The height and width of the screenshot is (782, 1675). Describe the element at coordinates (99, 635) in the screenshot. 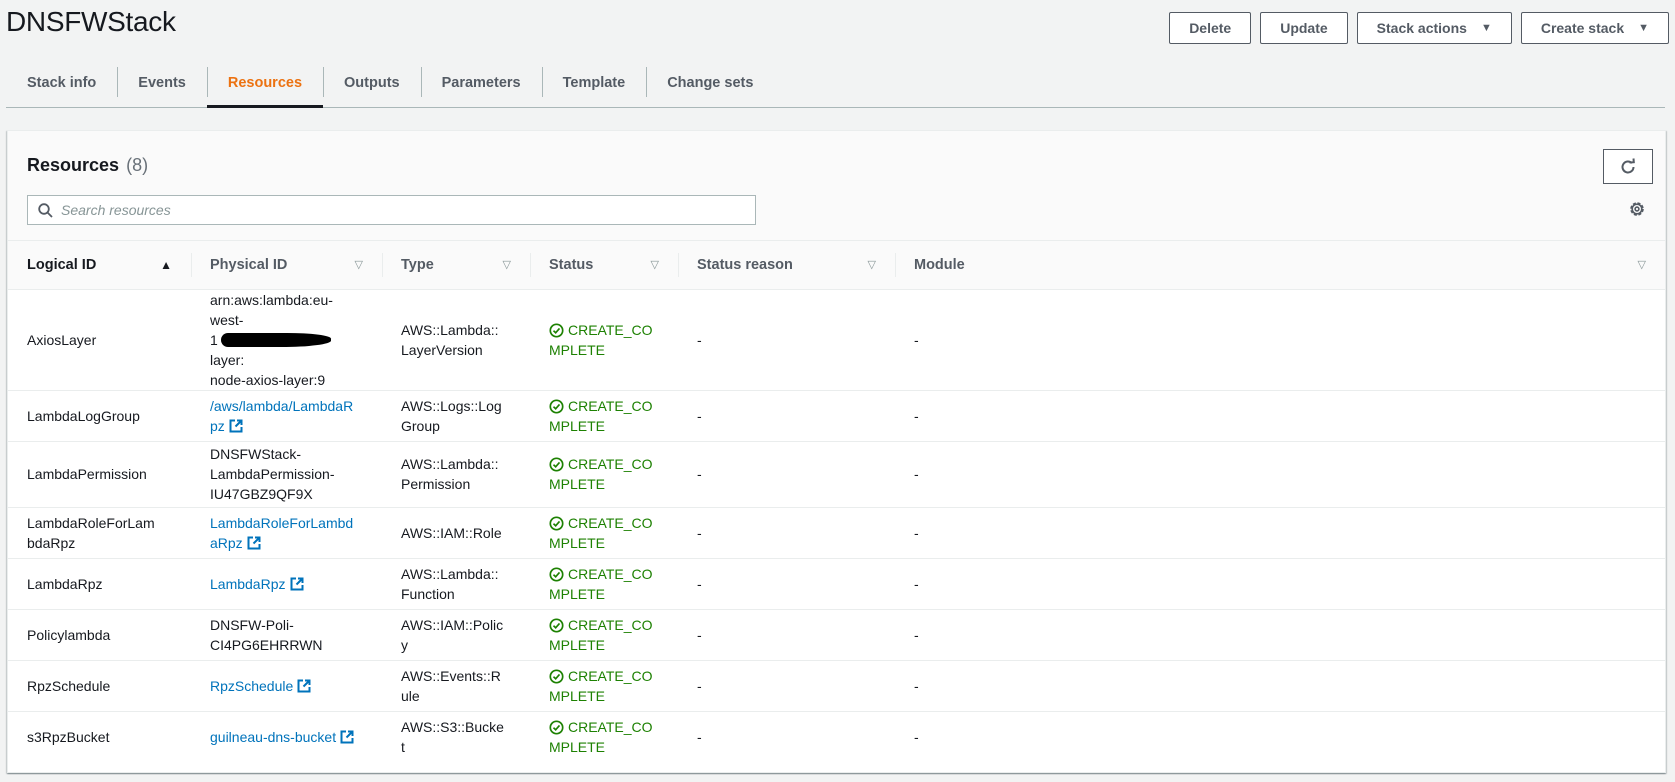

I see `cell-logical-id: Policylambda` at that location.